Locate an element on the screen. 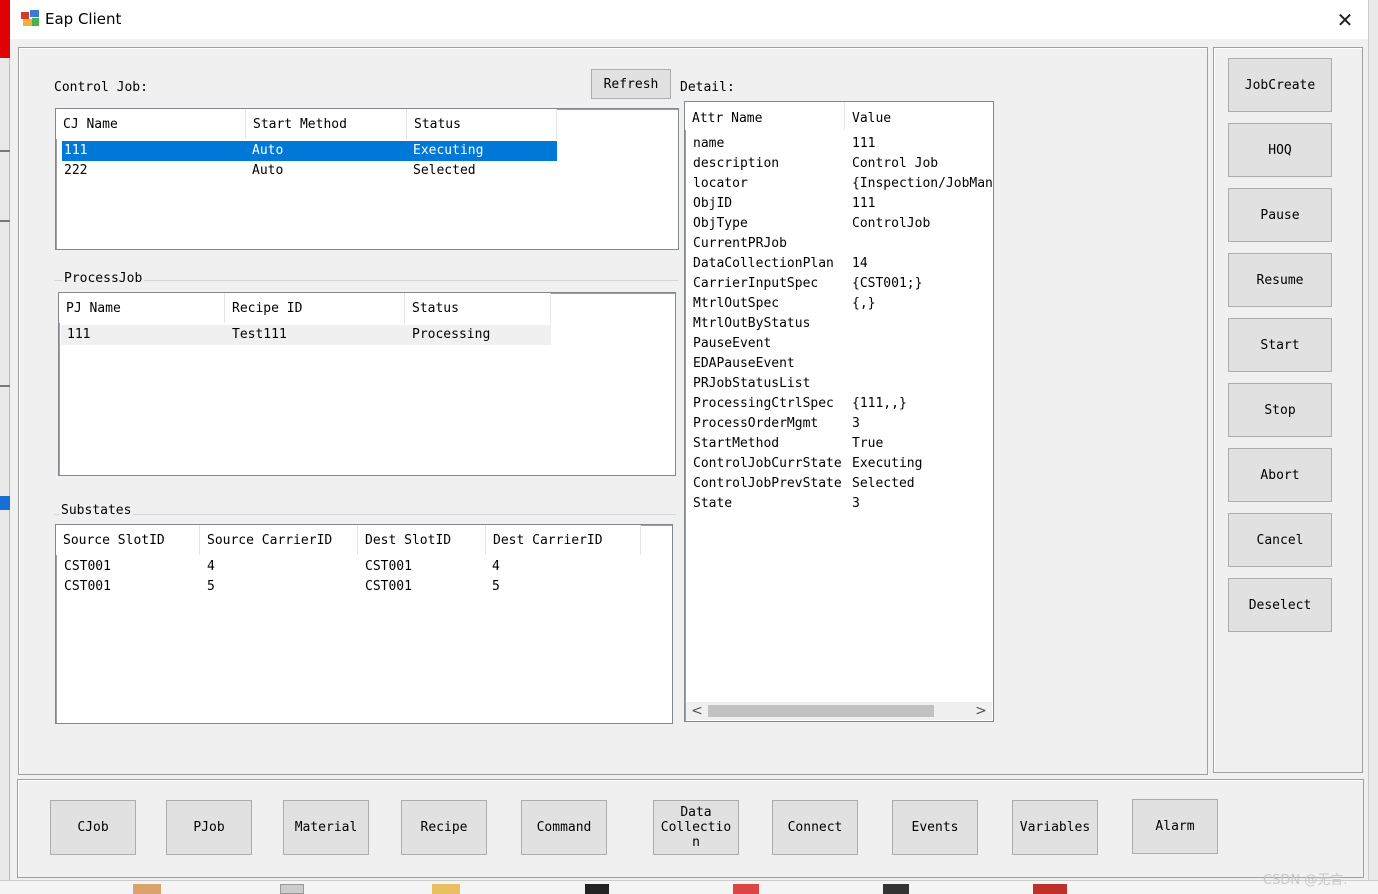  table-row: CST001 5 CST001 5 is located at coordinates (354, 587).